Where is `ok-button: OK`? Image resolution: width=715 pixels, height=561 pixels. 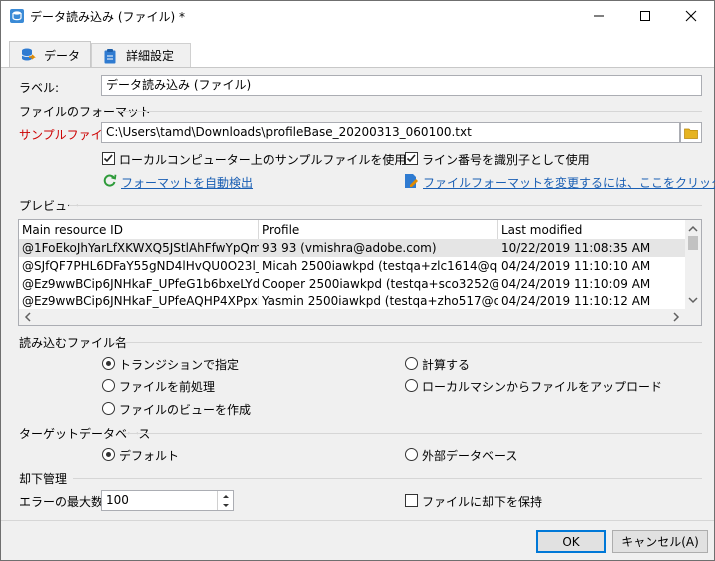 ok-button: OK is located at coordinates (571, 541).